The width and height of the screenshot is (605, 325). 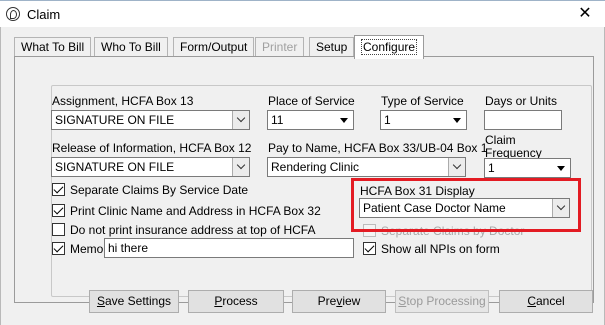 I want to click on pay-to-name-select: Rendering Clinic, so click(x=366, y=167).